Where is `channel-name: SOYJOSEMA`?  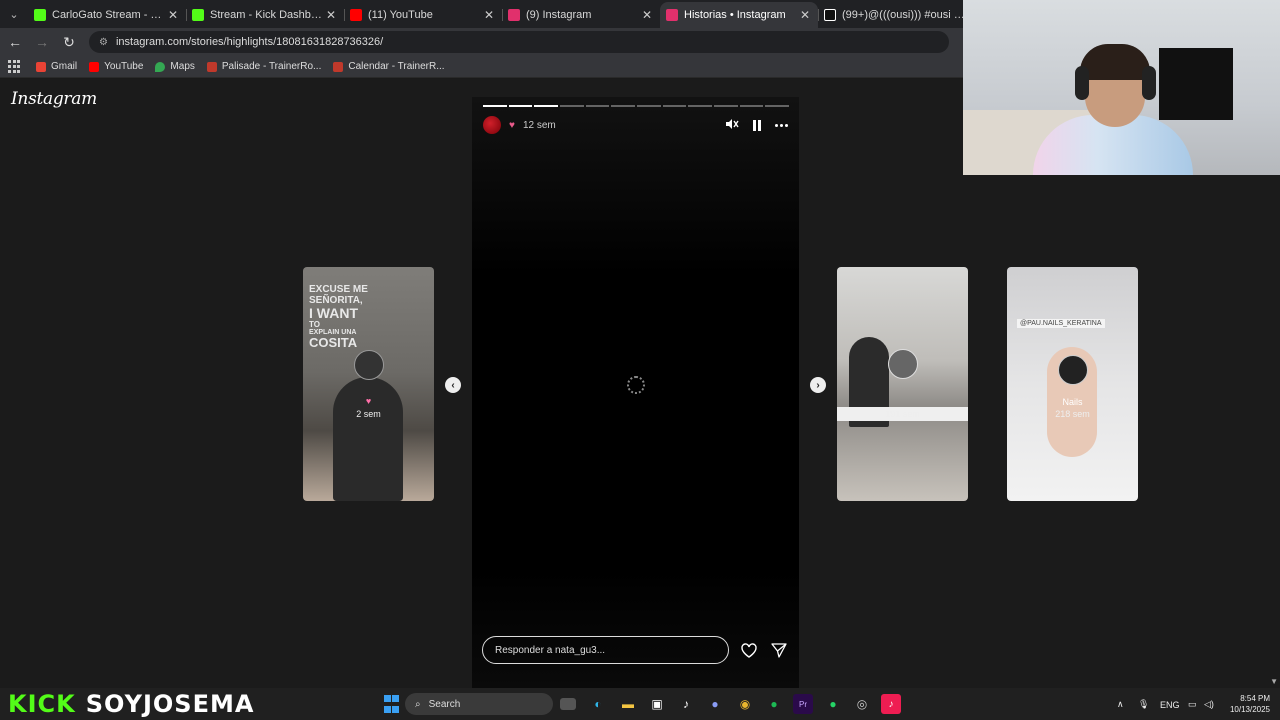
channel-name: SOYJOSEMA is located at coordinates (170, 704).